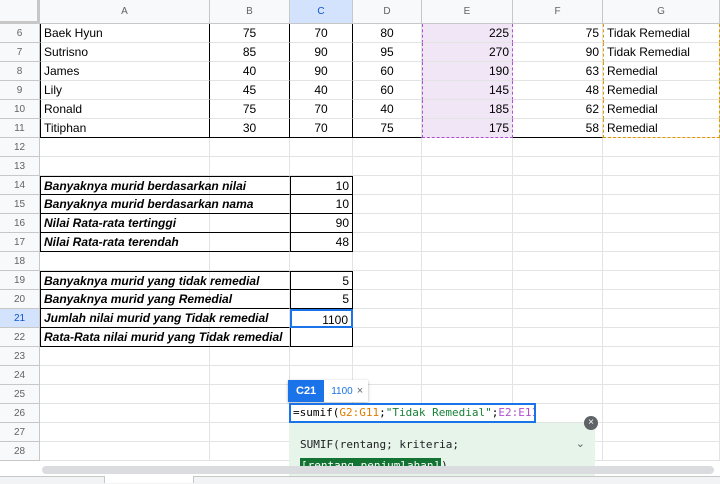 This screenshot has height=484, width=720. I want to click on summary-label-cell: Banyaknya murid yang Remedial, so click(165, 299).